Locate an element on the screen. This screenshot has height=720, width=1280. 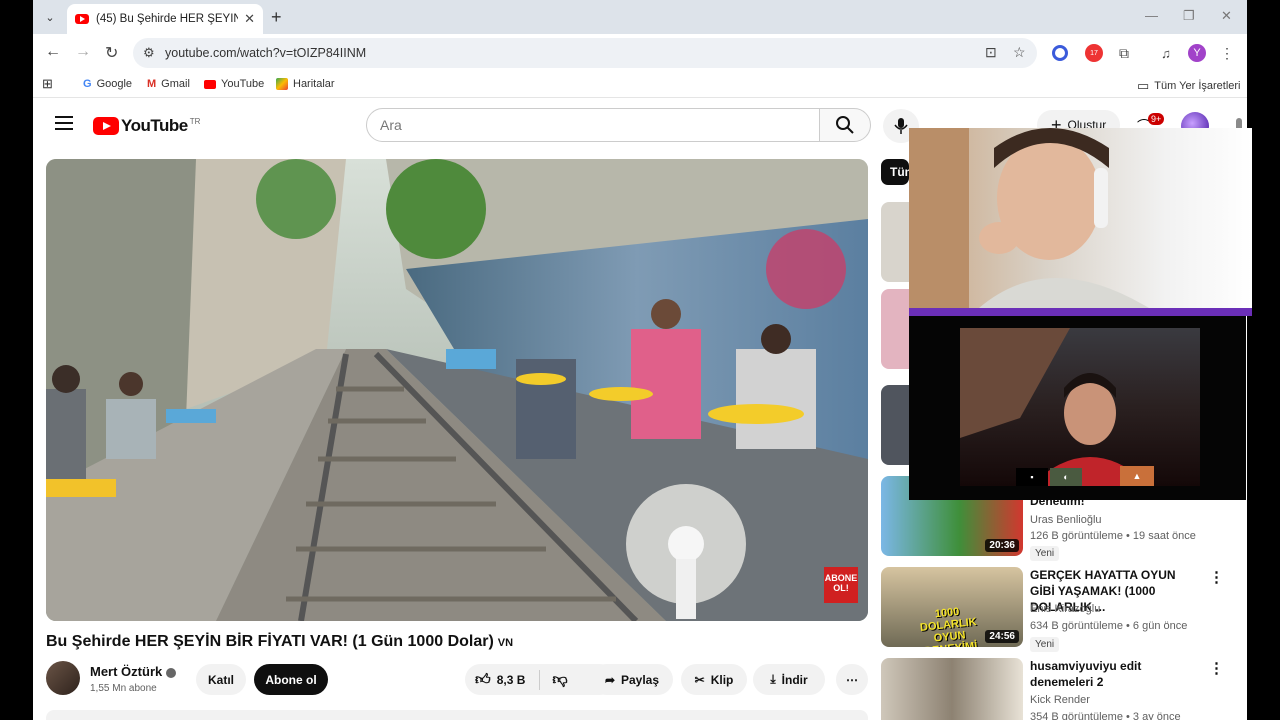
bookmark-label: Haritalar is located at coordinates (314, 84).